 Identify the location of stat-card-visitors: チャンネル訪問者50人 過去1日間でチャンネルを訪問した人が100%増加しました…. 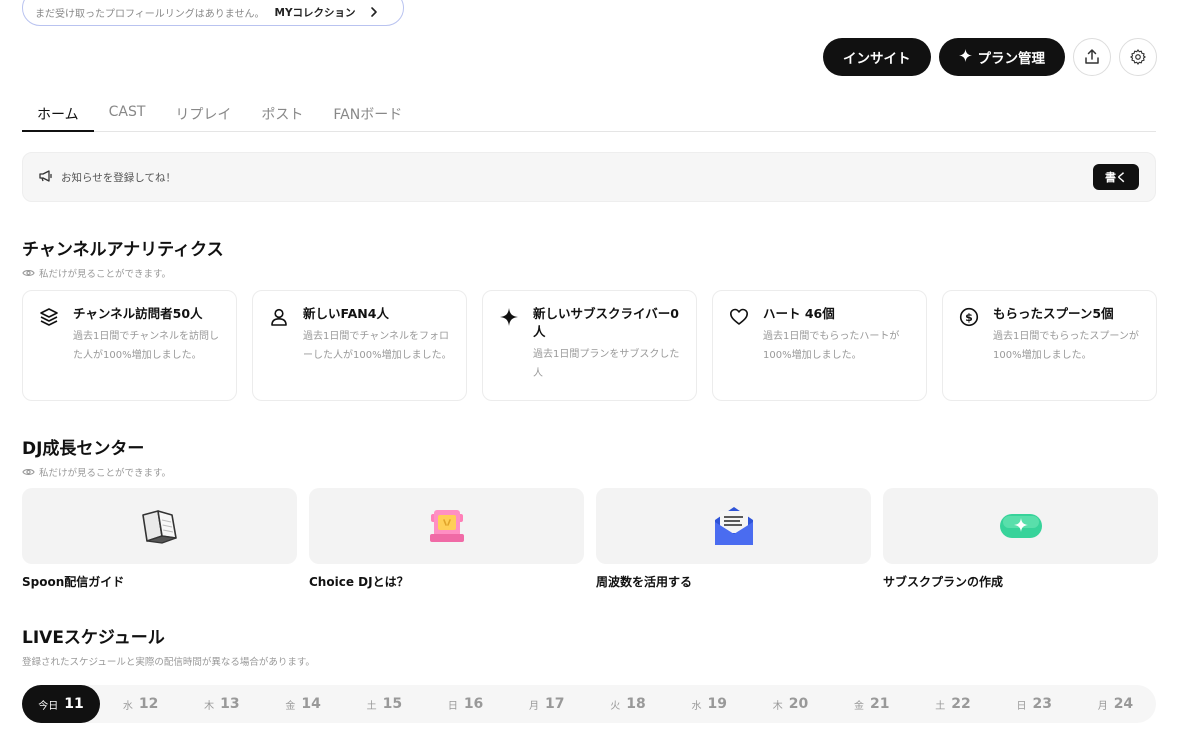
(129, 345).